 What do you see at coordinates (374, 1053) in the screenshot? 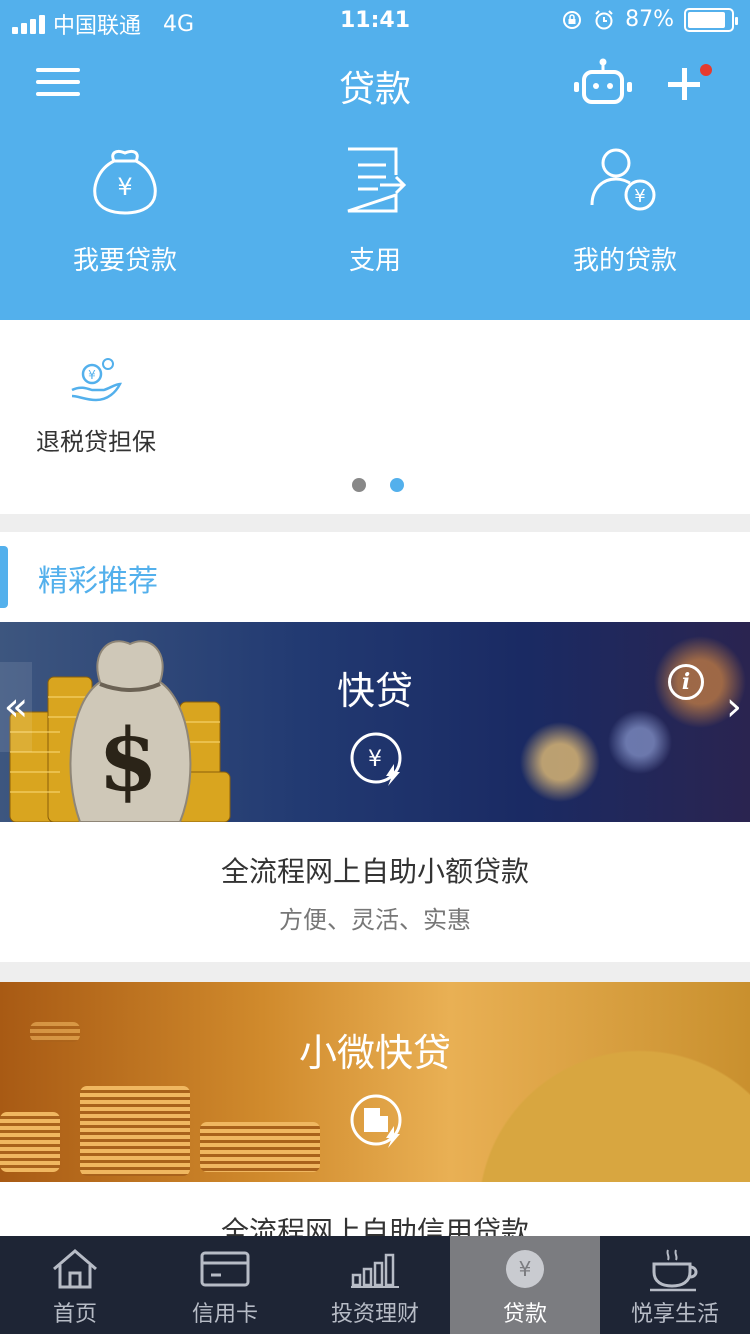
I see `banner-title: 小微快贷` at bounding box center [374, 1053].